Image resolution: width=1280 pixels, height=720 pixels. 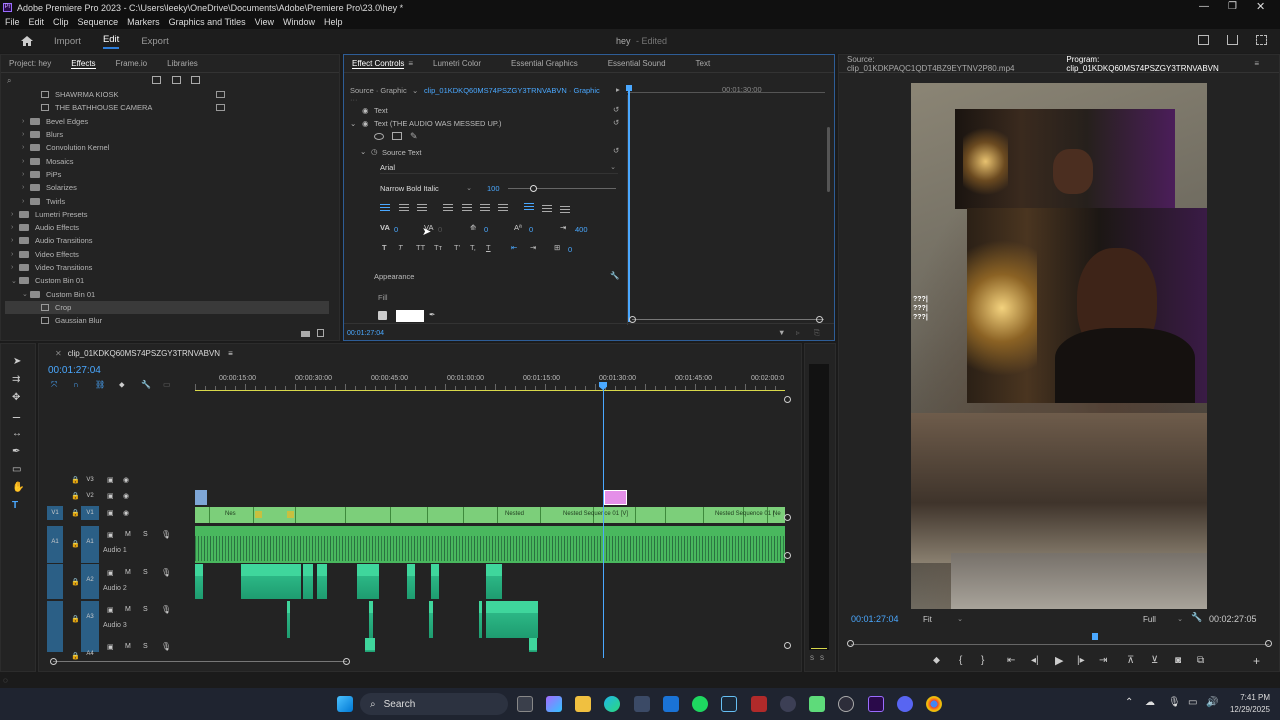 I want to click on go-to-out-icon: ⇥, so click(x=1103, y=660).